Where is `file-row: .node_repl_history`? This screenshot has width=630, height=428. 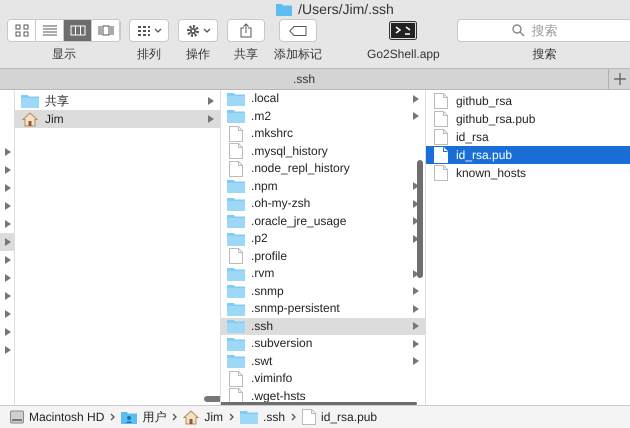 file-row: .node_repl_history is located at coordinates (323, 169).